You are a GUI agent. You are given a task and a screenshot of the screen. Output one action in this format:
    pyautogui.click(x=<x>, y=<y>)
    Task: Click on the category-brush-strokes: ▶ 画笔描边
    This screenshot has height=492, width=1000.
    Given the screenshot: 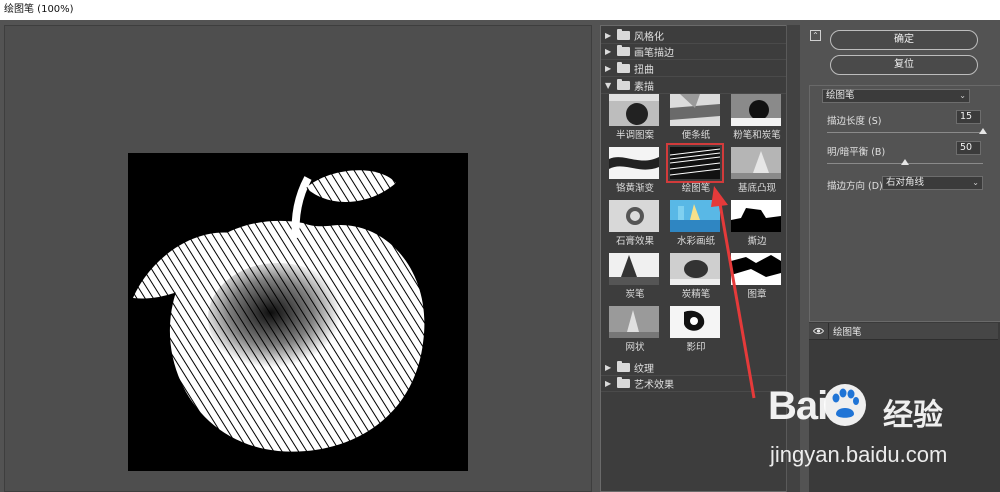 What is the action you would take?
    pyautogui.click(x=694, y=52)
    